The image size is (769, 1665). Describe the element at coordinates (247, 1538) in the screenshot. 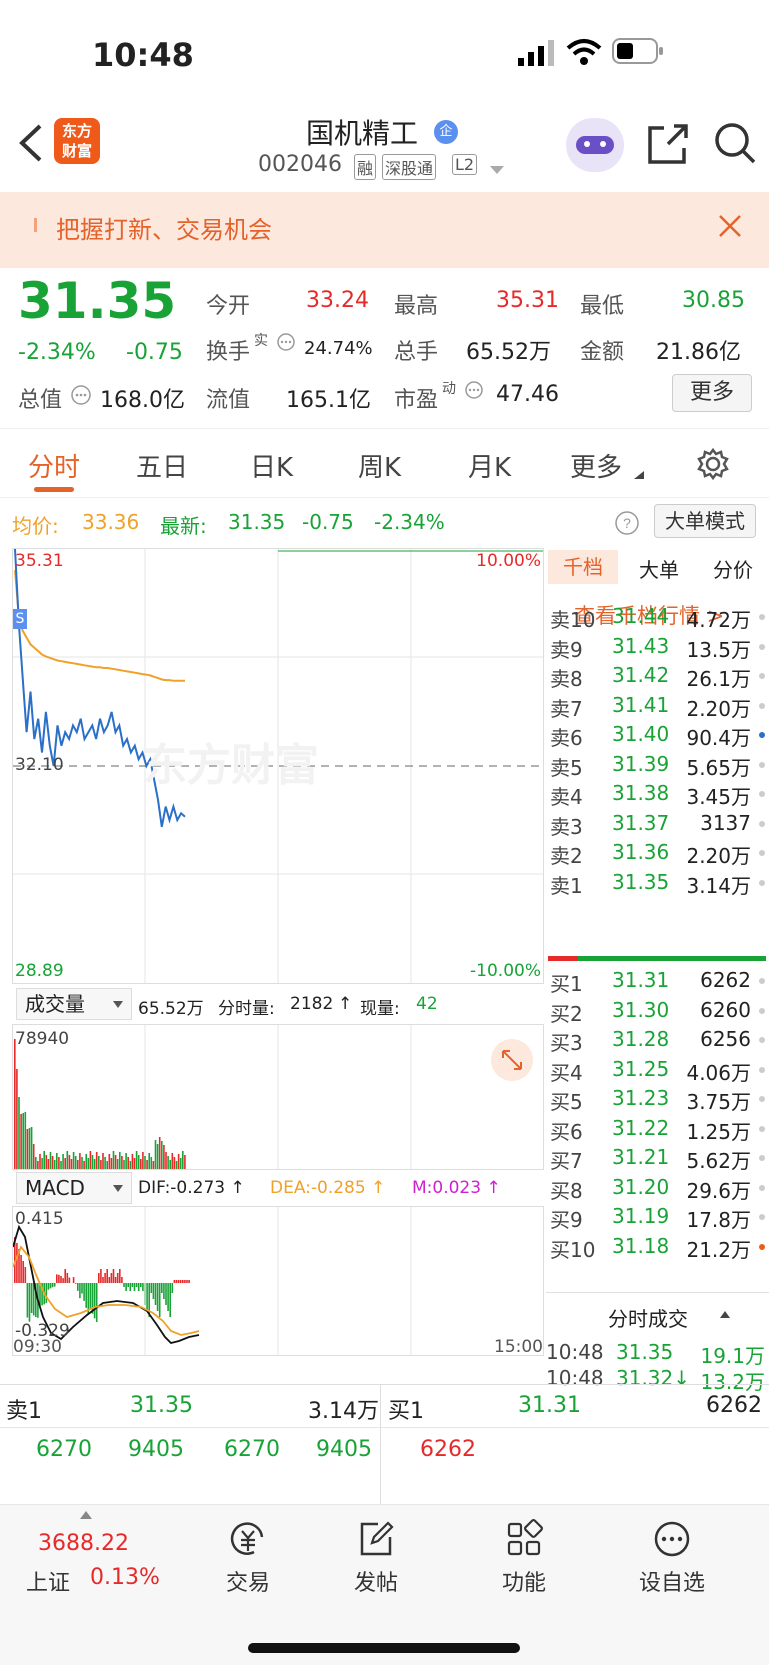

I see `trade-icon` at that location.